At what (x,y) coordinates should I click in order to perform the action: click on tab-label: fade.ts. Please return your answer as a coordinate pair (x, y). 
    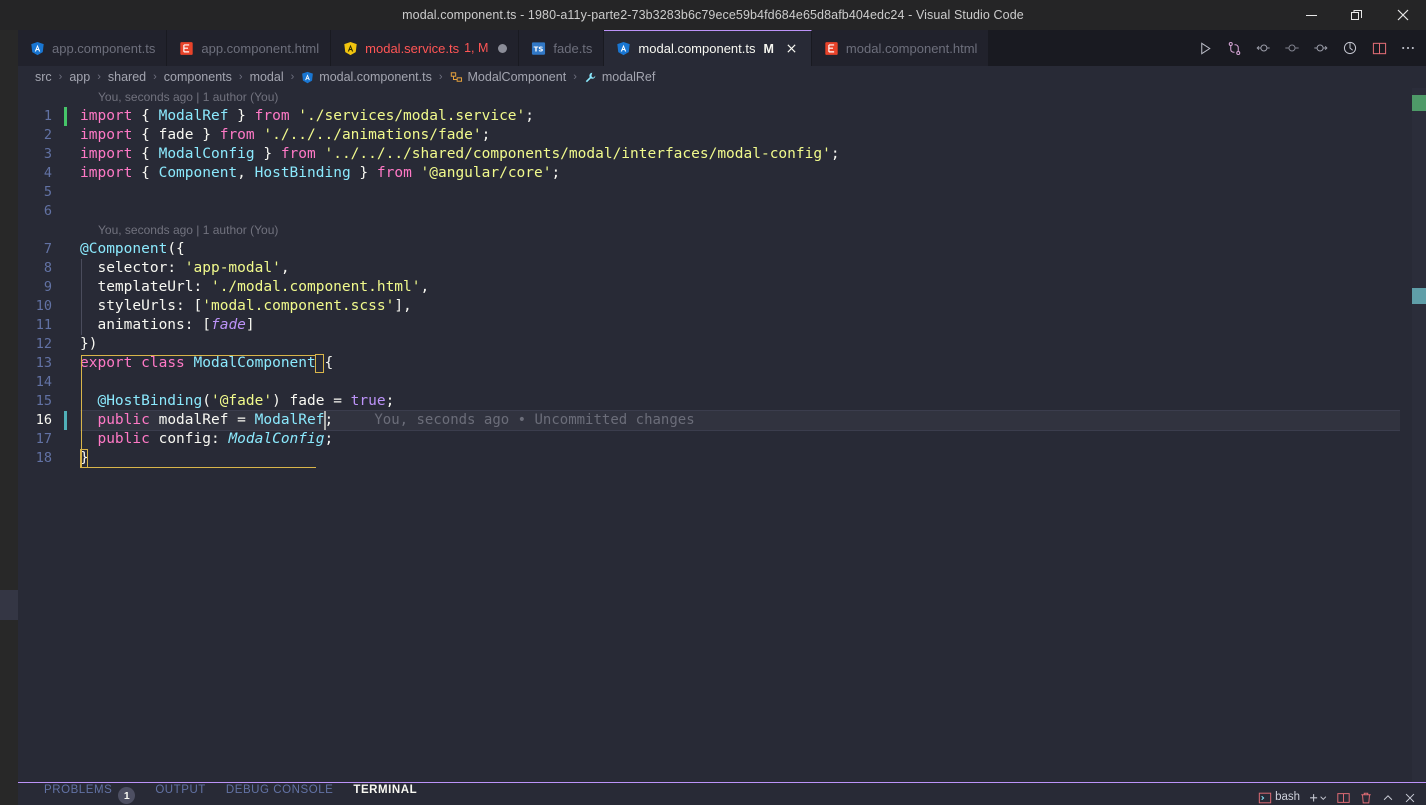
    Looking at the image, I should click on (573, 48).